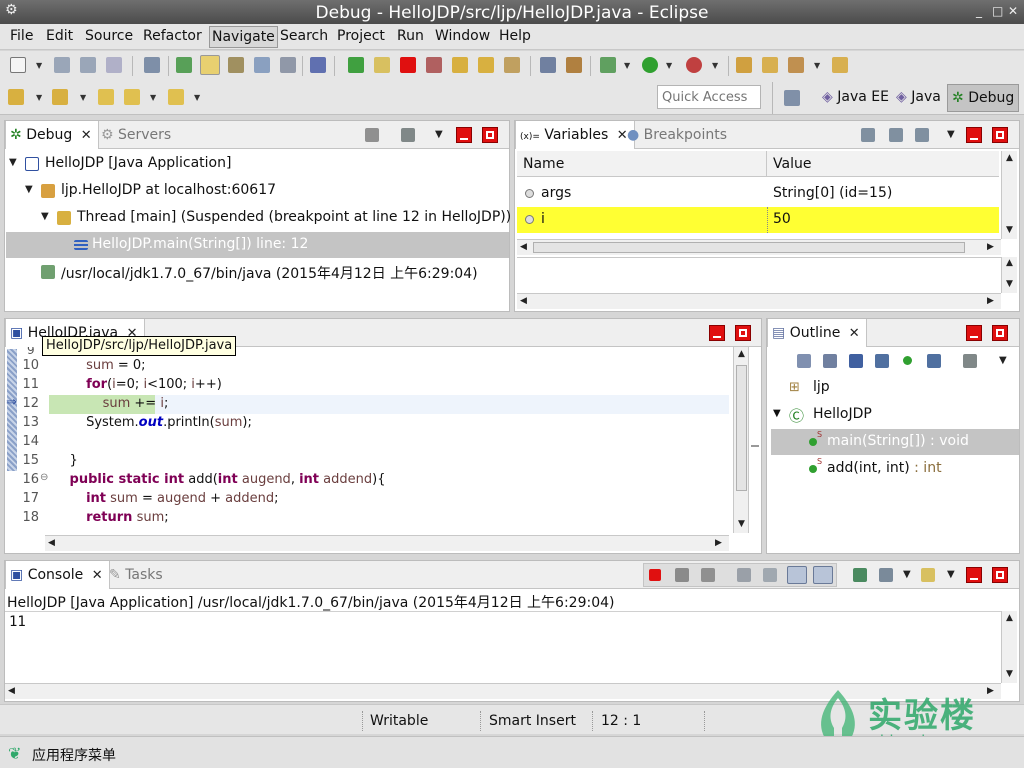 Image resolution: width=1024 pixels, height=768 pixels. What do you see at coordinates (39, 65) in the screenshot?
I see `new-dropdown-icon: ▼` at bounding box center [39, 65].